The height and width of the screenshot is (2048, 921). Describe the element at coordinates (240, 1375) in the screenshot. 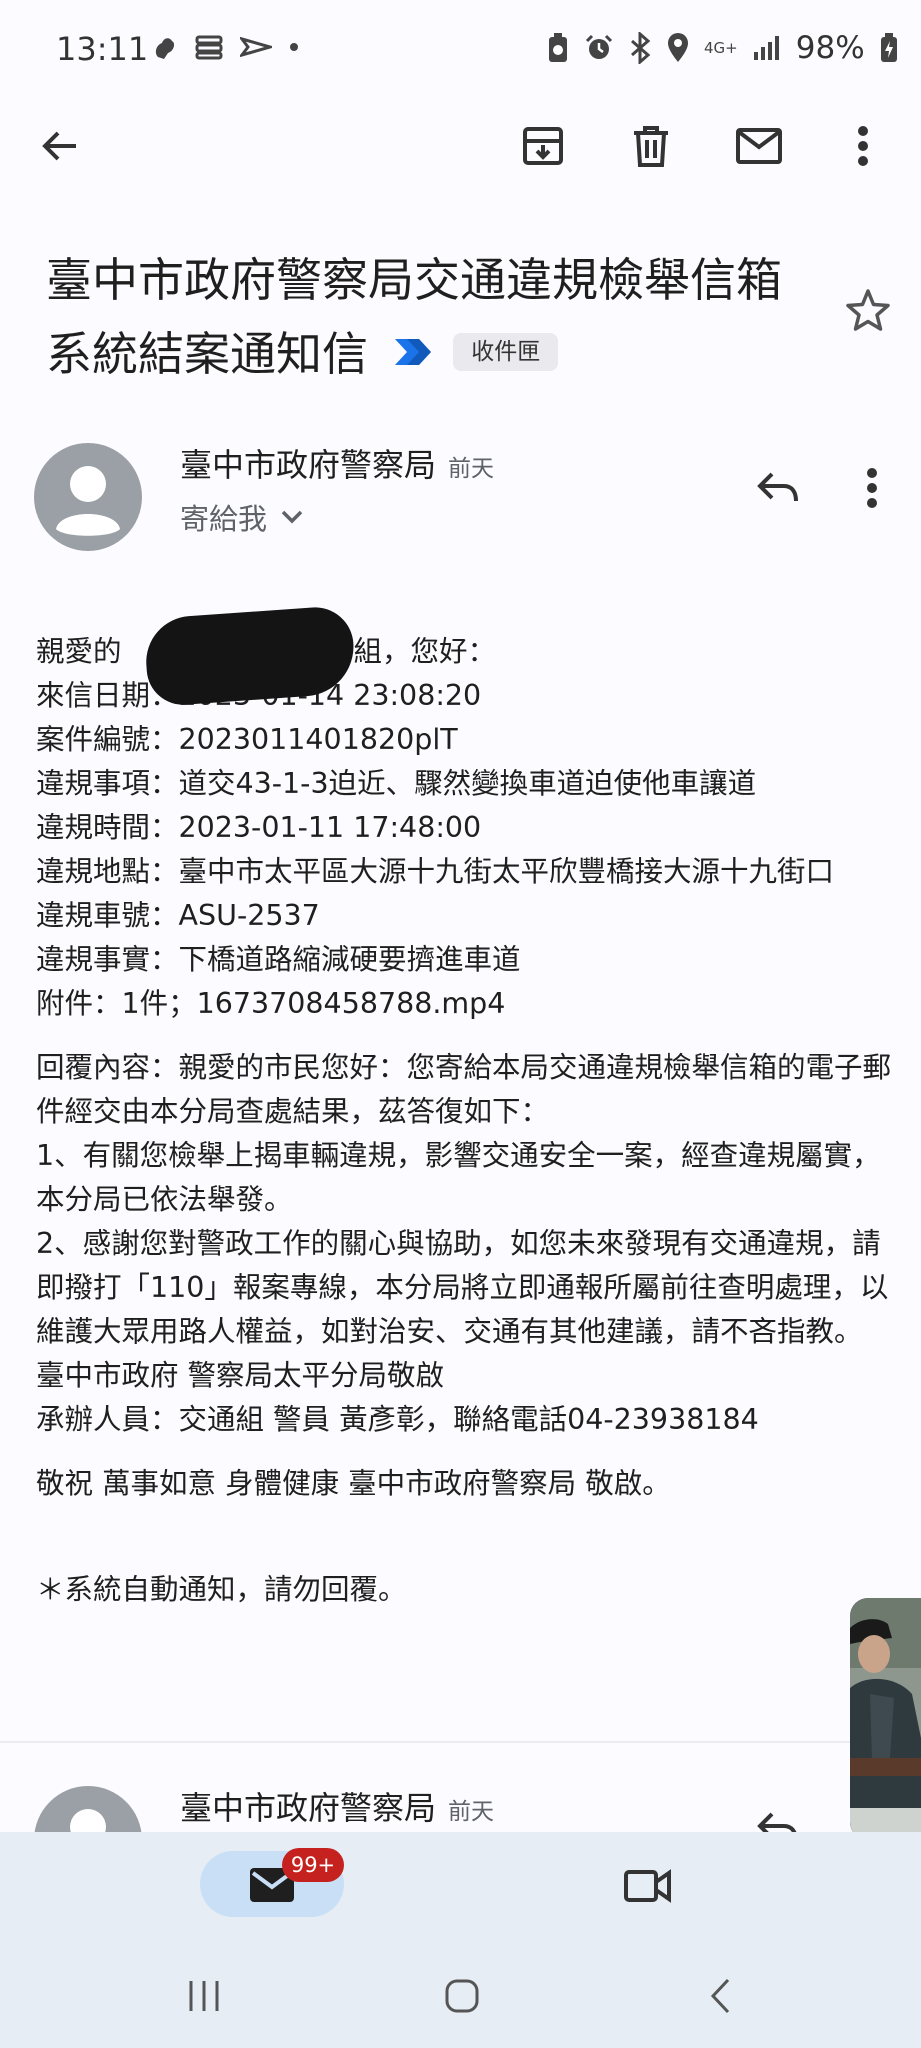

I see `signoff-line: 臺中市政府 警察局太平分局敬啟` at that location.